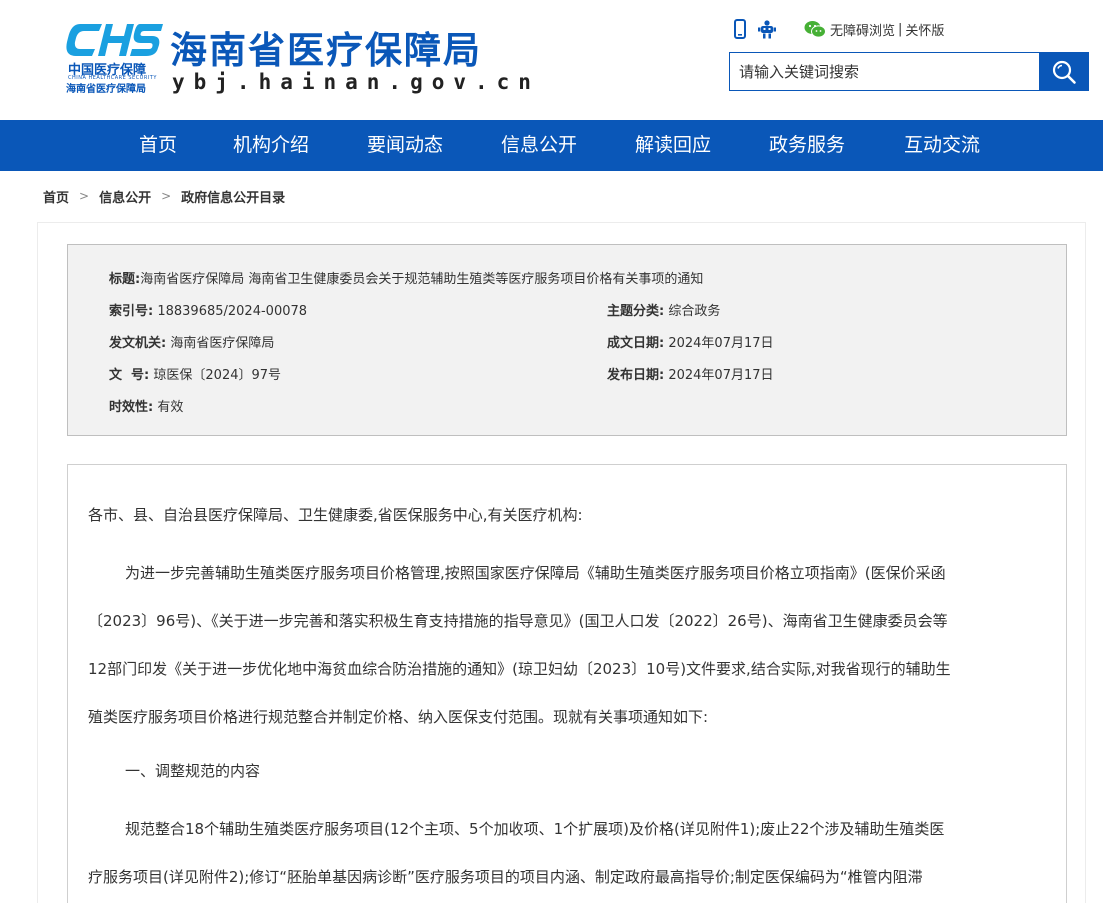  What do you see at coordinates (129, 375) in the screenshot?
I see `info-docno-label: 文 号:` at bounding box center [129, 375].